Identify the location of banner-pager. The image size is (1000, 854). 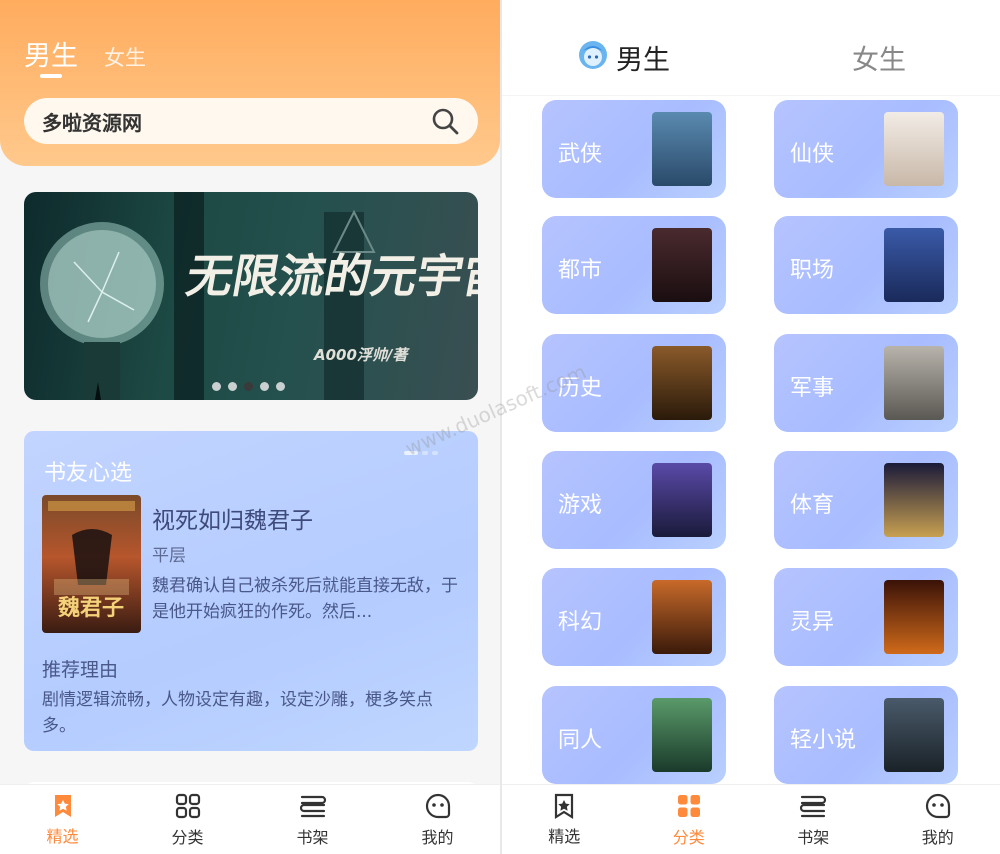
(248, 386).